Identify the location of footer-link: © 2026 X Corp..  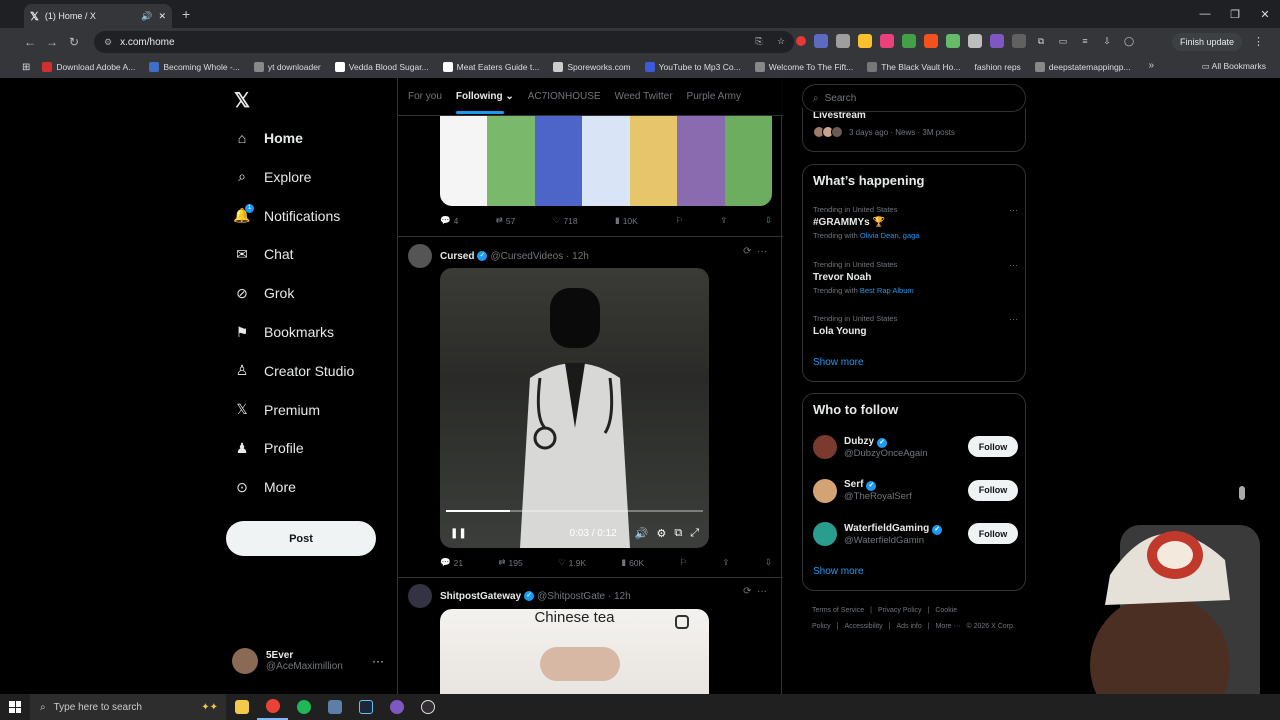
(990, 626).